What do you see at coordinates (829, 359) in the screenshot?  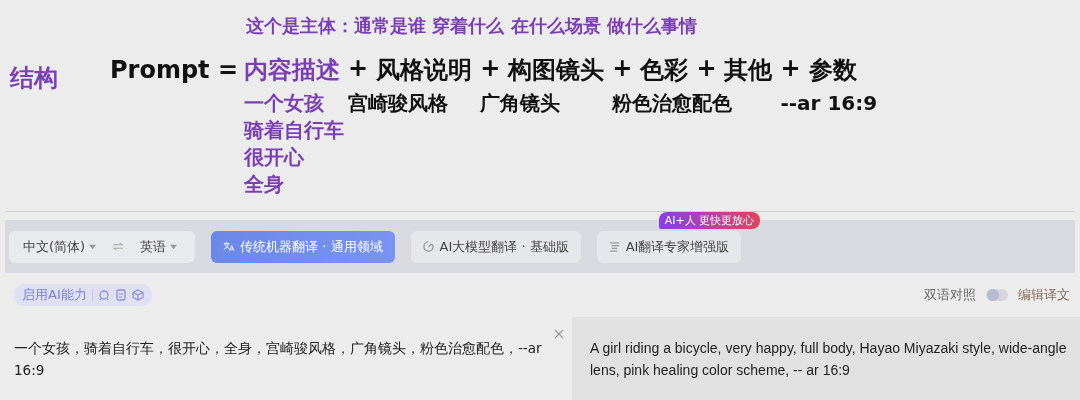 I see `translation-text: A girl riding a bicycle, very happy, full body, Hayao Miyazaki style, wide-angle lens, pink healing color scheme, -- ar 16:9` at bounding box center [829, 359].